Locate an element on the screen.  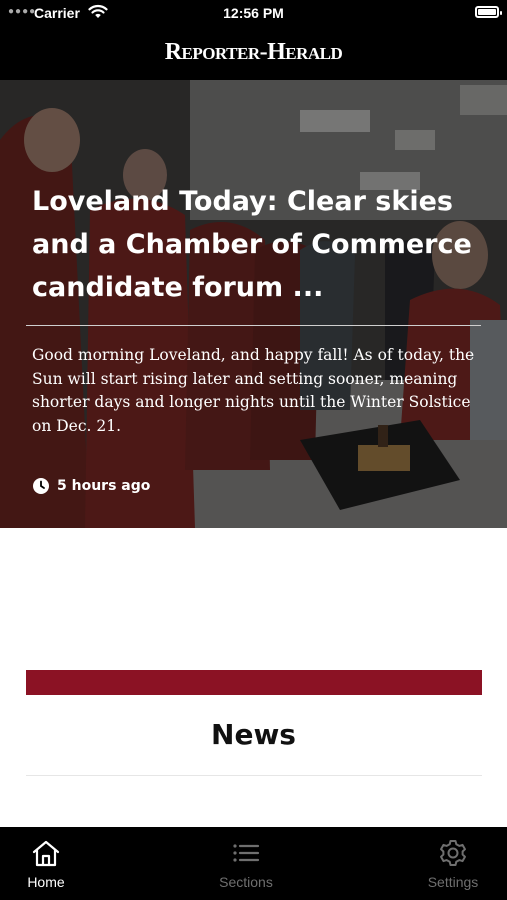
masthead: Reporter-Herald is located at coordinates (253, 53).